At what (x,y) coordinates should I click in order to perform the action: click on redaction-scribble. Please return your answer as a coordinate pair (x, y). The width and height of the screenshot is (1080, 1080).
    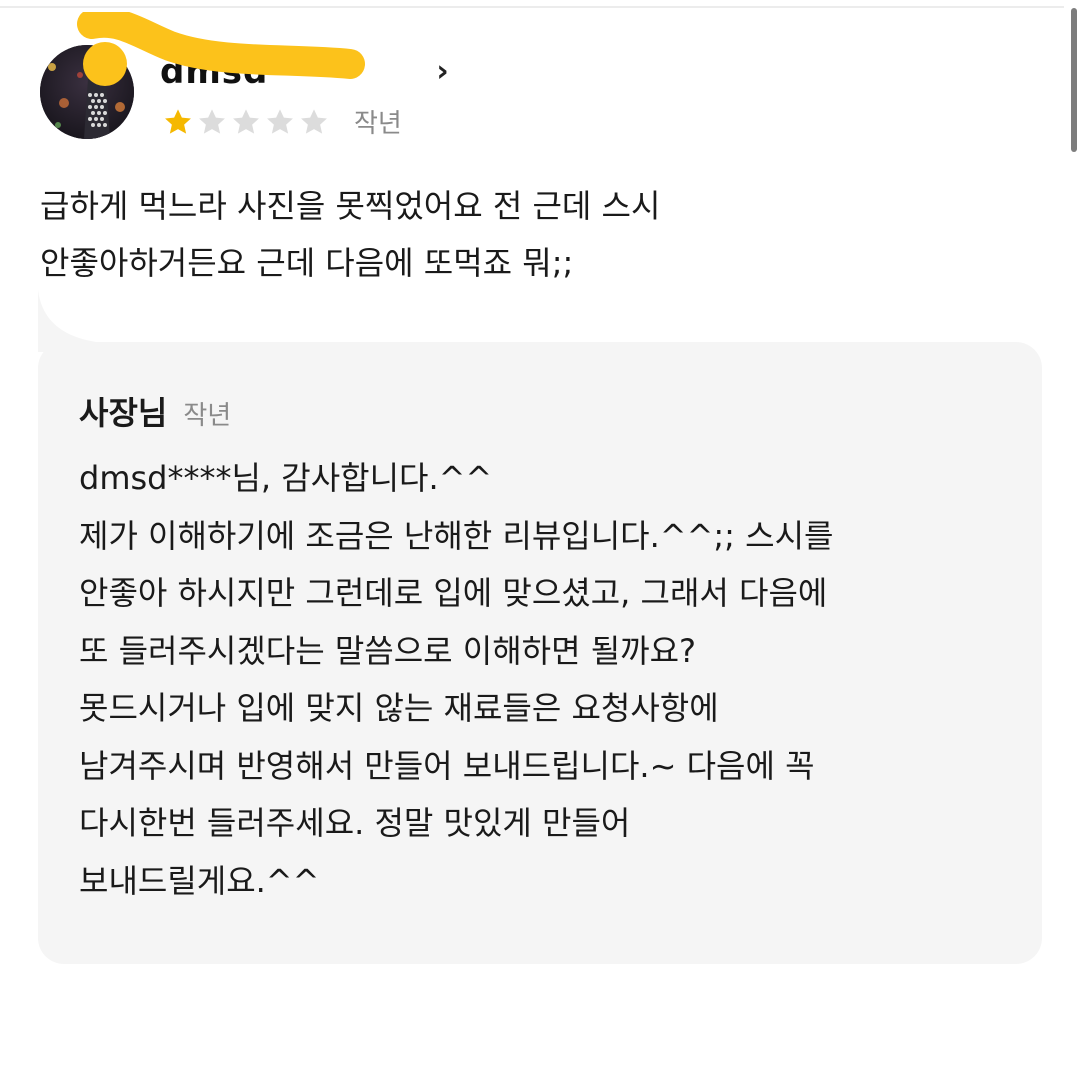
    Looking at the image, I should click on (221, 49).